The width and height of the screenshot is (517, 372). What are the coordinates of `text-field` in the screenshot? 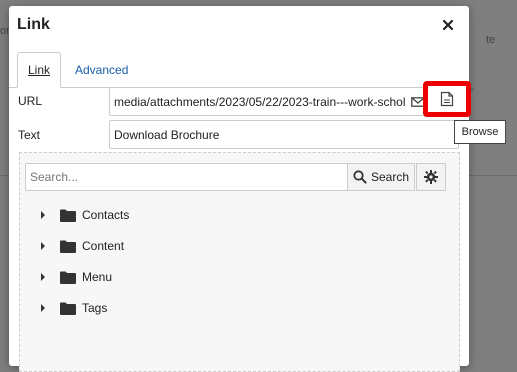 It's located at (284, 134).